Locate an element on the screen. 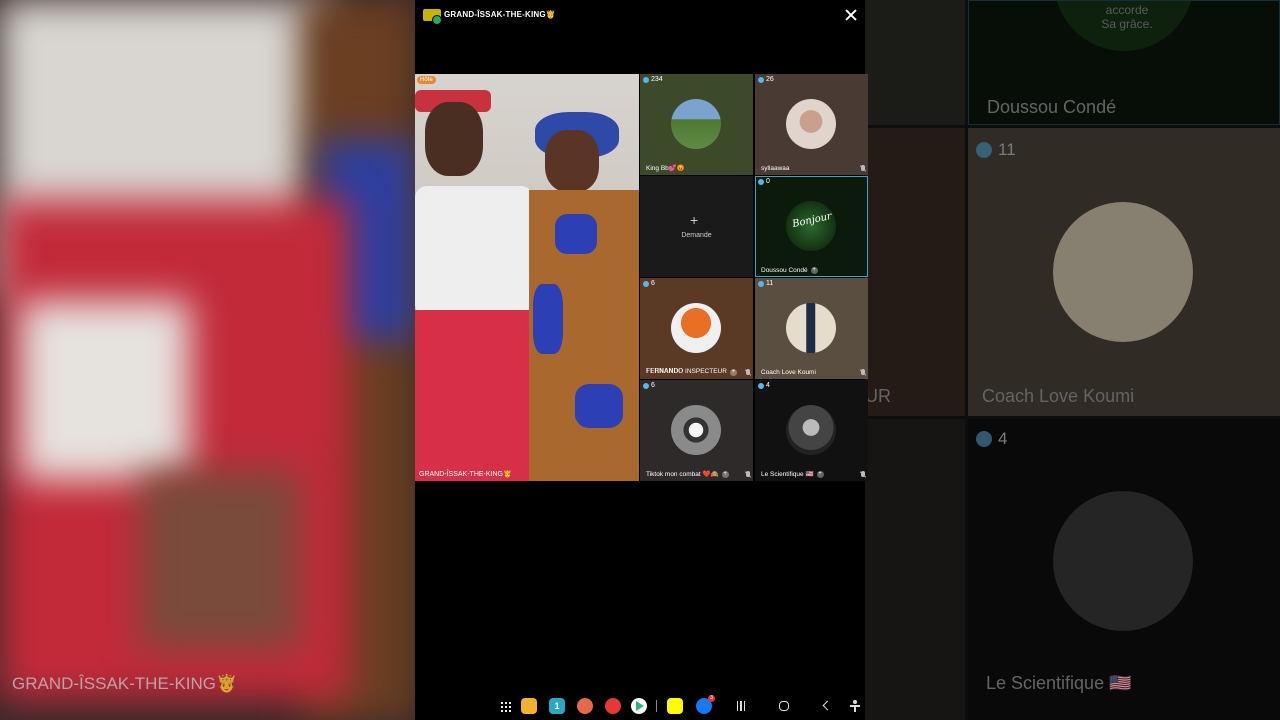  guest-name: syllaawaa is located at coordinates (775, 168).